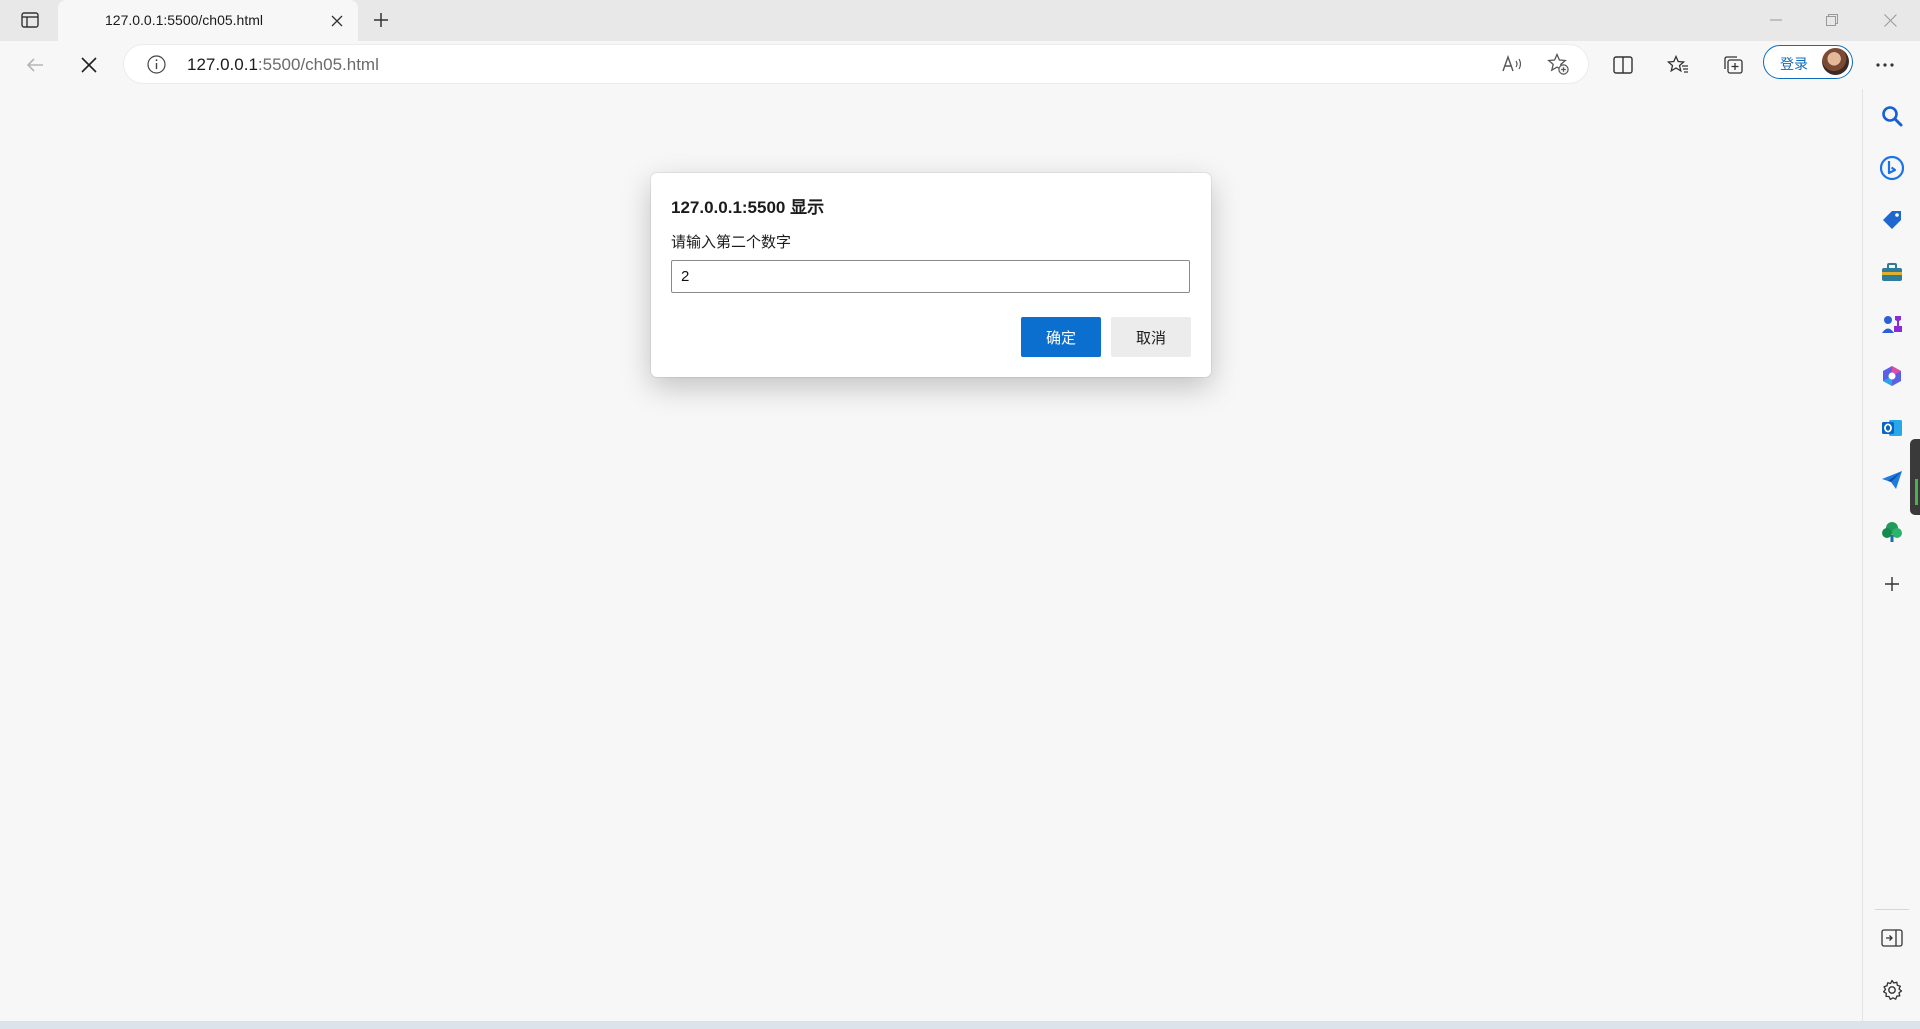 The image size is (1920, 1029). I want to click on add-icon, so click(1892, 584).